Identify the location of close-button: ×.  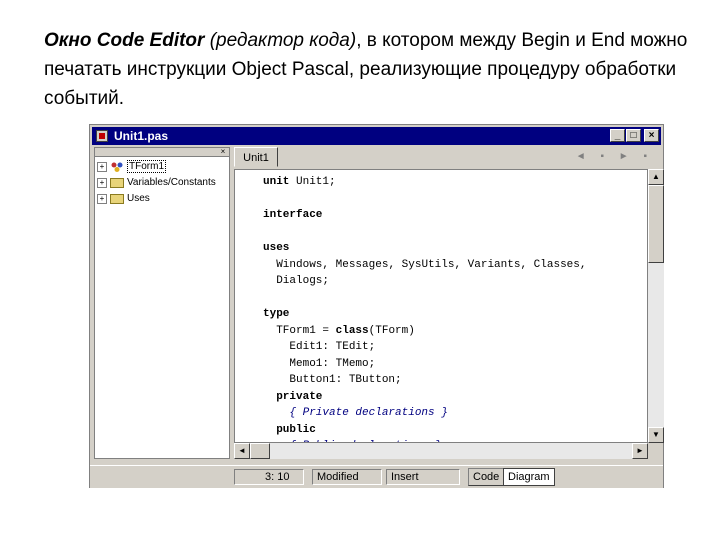
(651, 135).